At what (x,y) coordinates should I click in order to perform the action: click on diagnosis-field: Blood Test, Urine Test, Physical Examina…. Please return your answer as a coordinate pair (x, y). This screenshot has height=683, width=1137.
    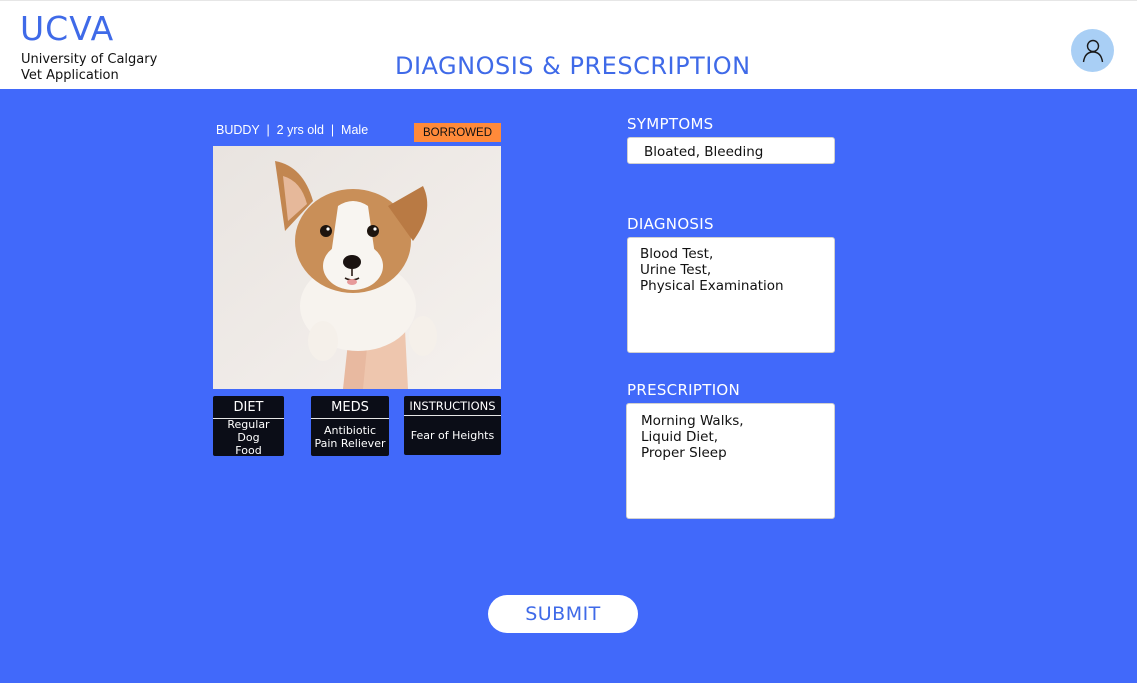
    Looking at the image, I should click on (731, 295).